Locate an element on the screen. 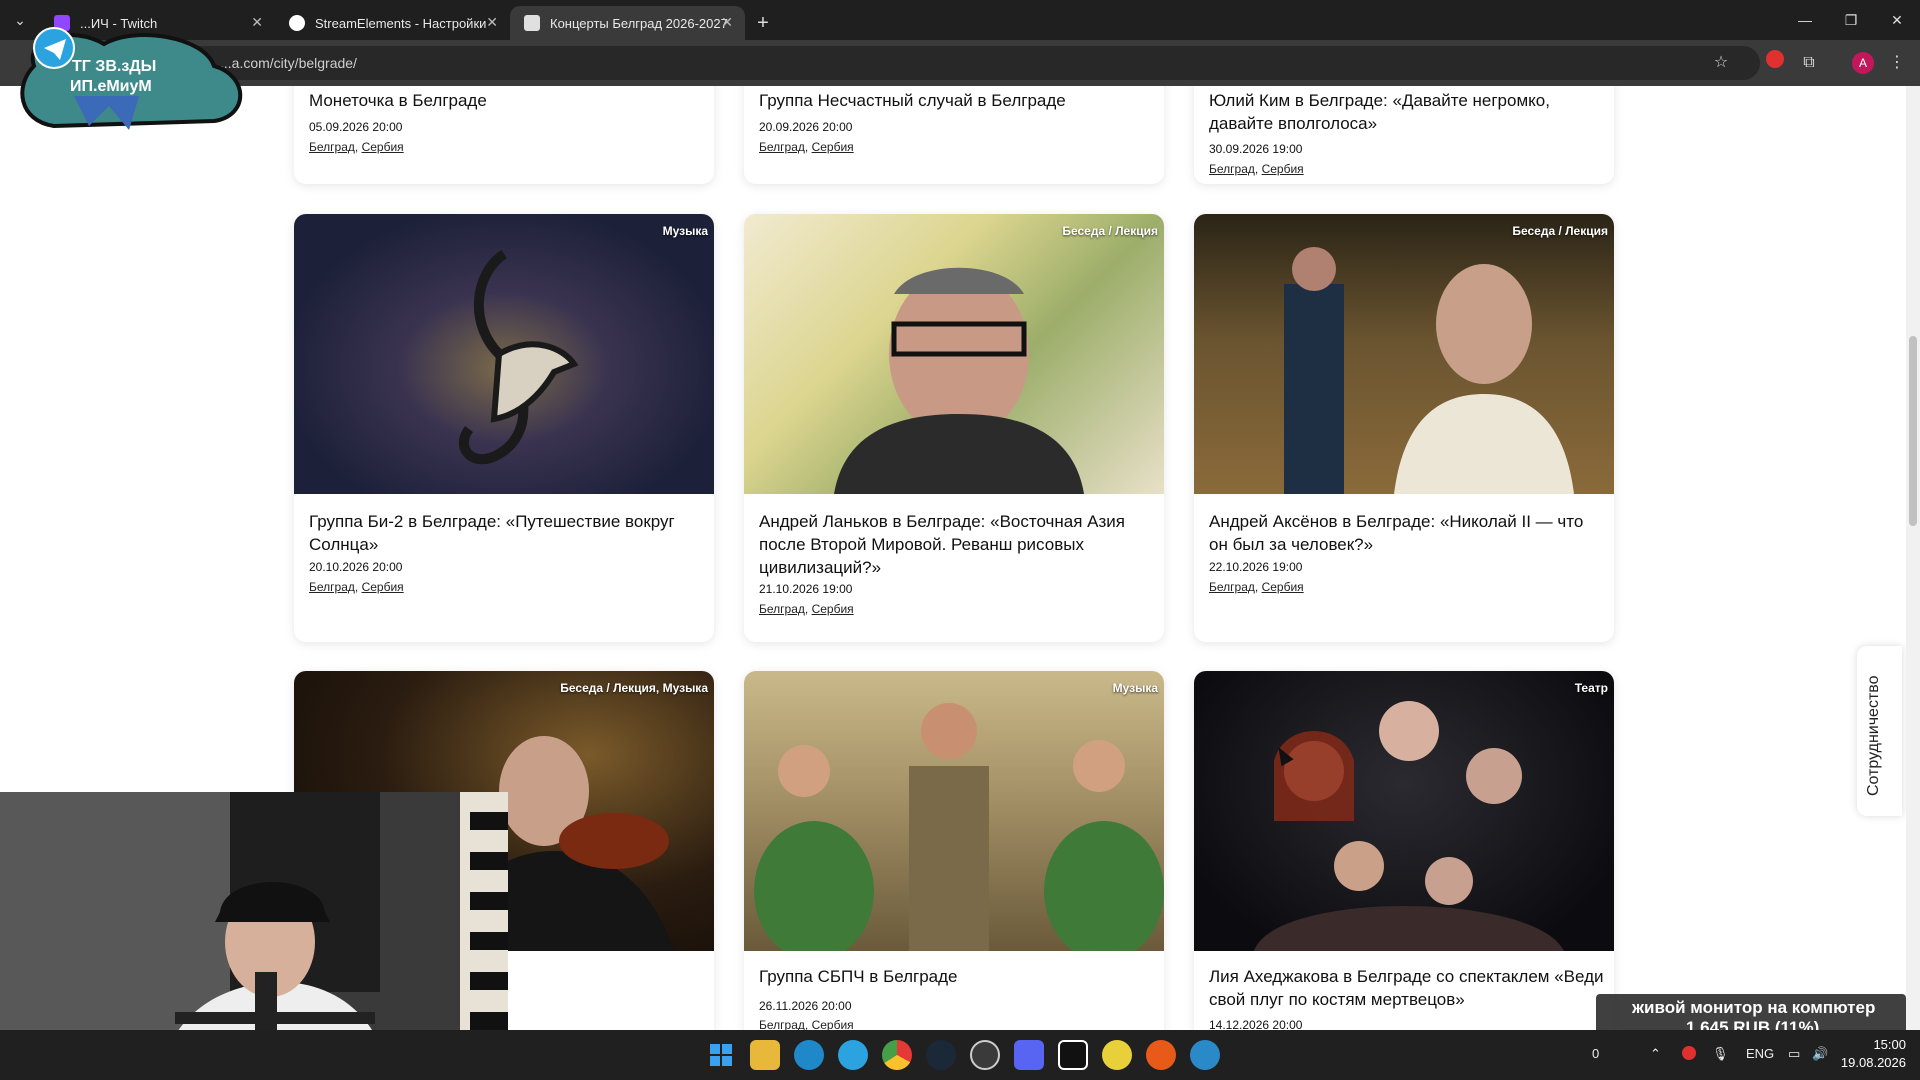  address-bar: ...a.com/city/belgrade/ is located at coordinates (950, 63).